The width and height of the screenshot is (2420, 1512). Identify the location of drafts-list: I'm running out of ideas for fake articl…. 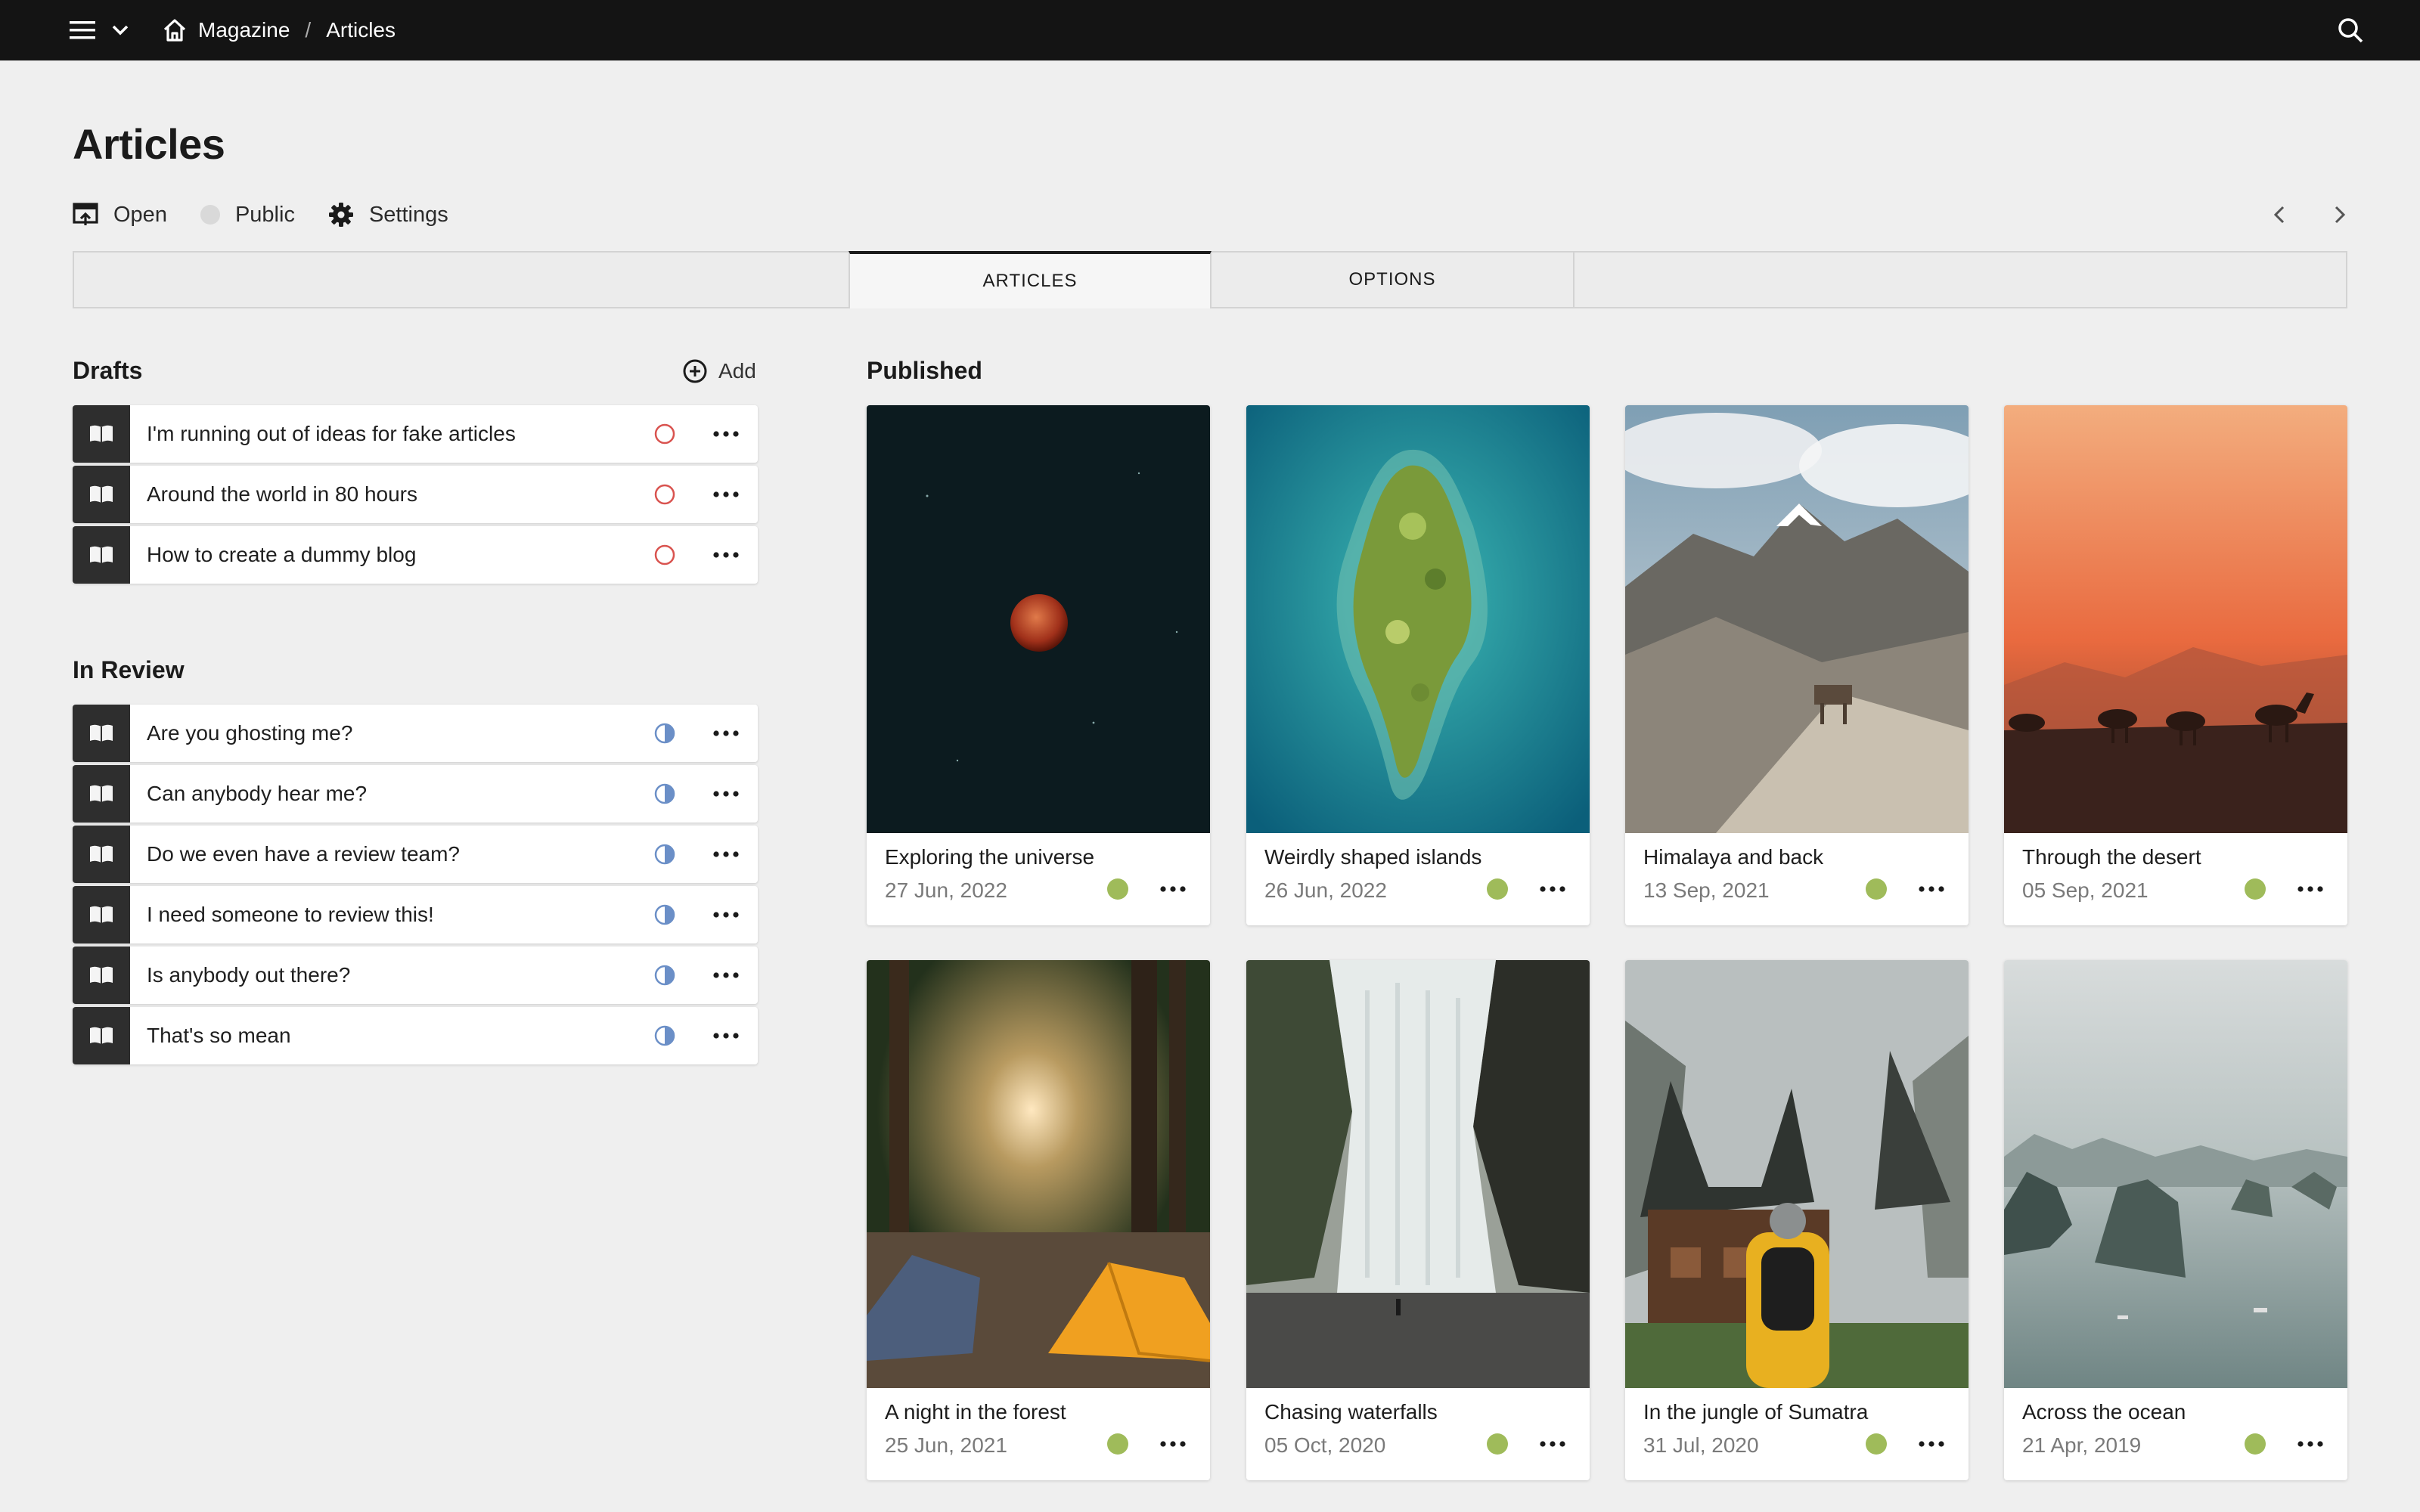
(415, 496).